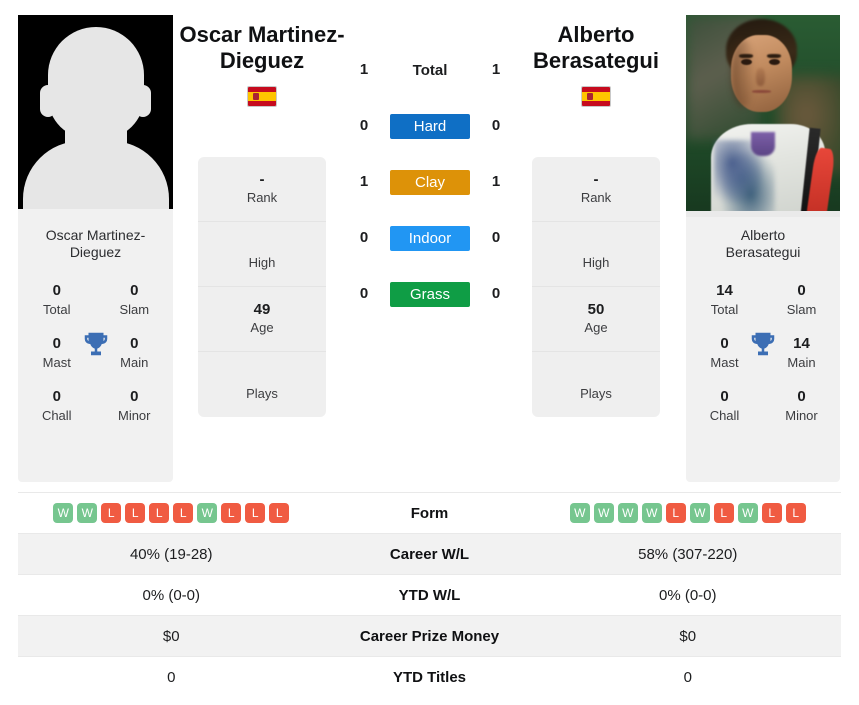 This screenshot has width=859, height=705. What do you see at coordinates (364, 69) in the screenshot?
I see `surface-total-count-left: 1` at bounding box center [364, 69].